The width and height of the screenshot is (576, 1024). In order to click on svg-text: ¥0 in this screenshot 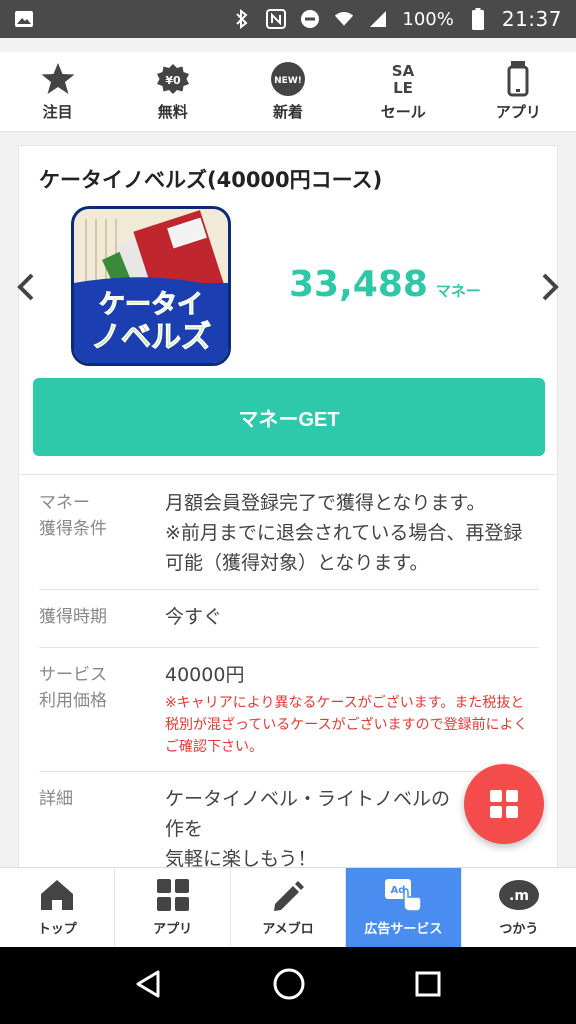, I will do `click(173, 80)`.